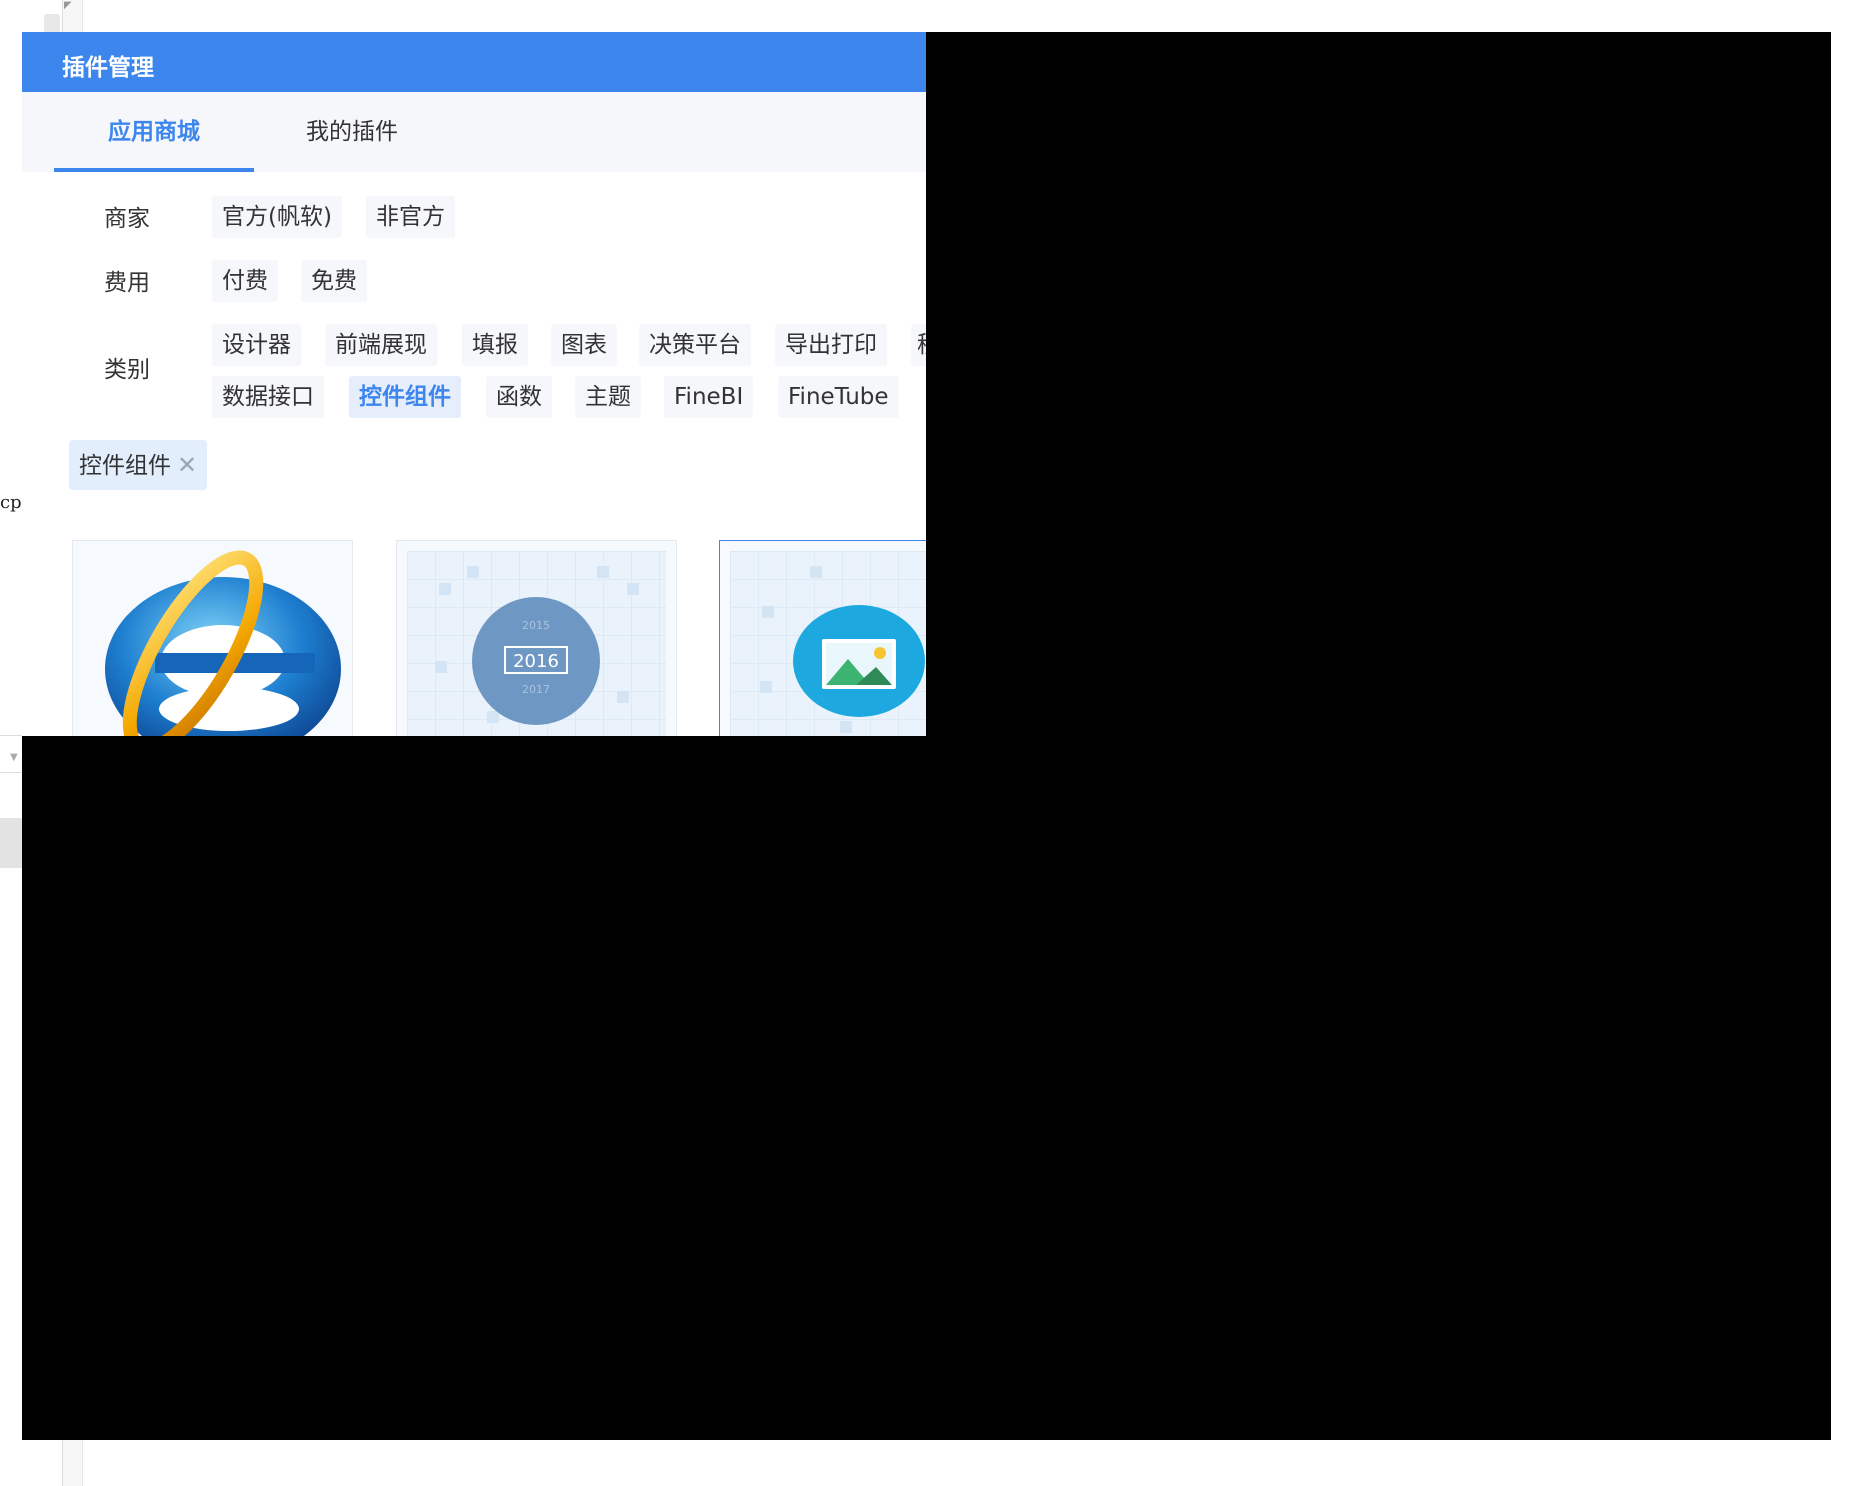  I want to click on date-picker-icon: 2015 2016 2017, so click(536, 661).